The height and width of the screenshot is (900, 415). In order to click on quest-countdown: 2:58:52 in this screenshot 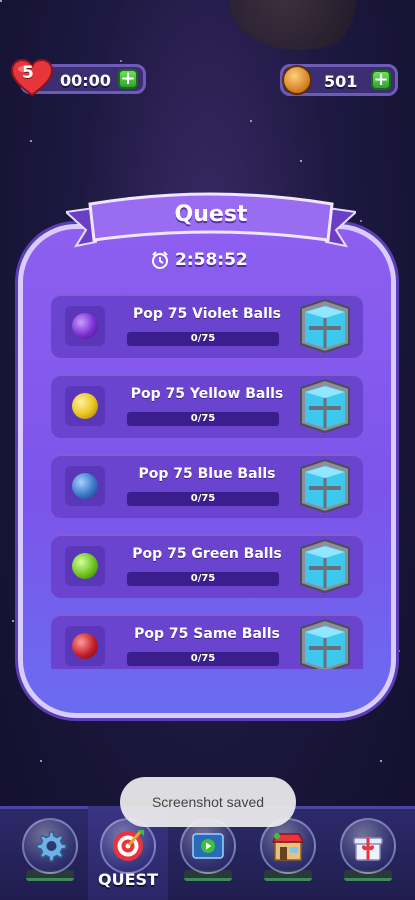, I will do `click(199, 260)`.